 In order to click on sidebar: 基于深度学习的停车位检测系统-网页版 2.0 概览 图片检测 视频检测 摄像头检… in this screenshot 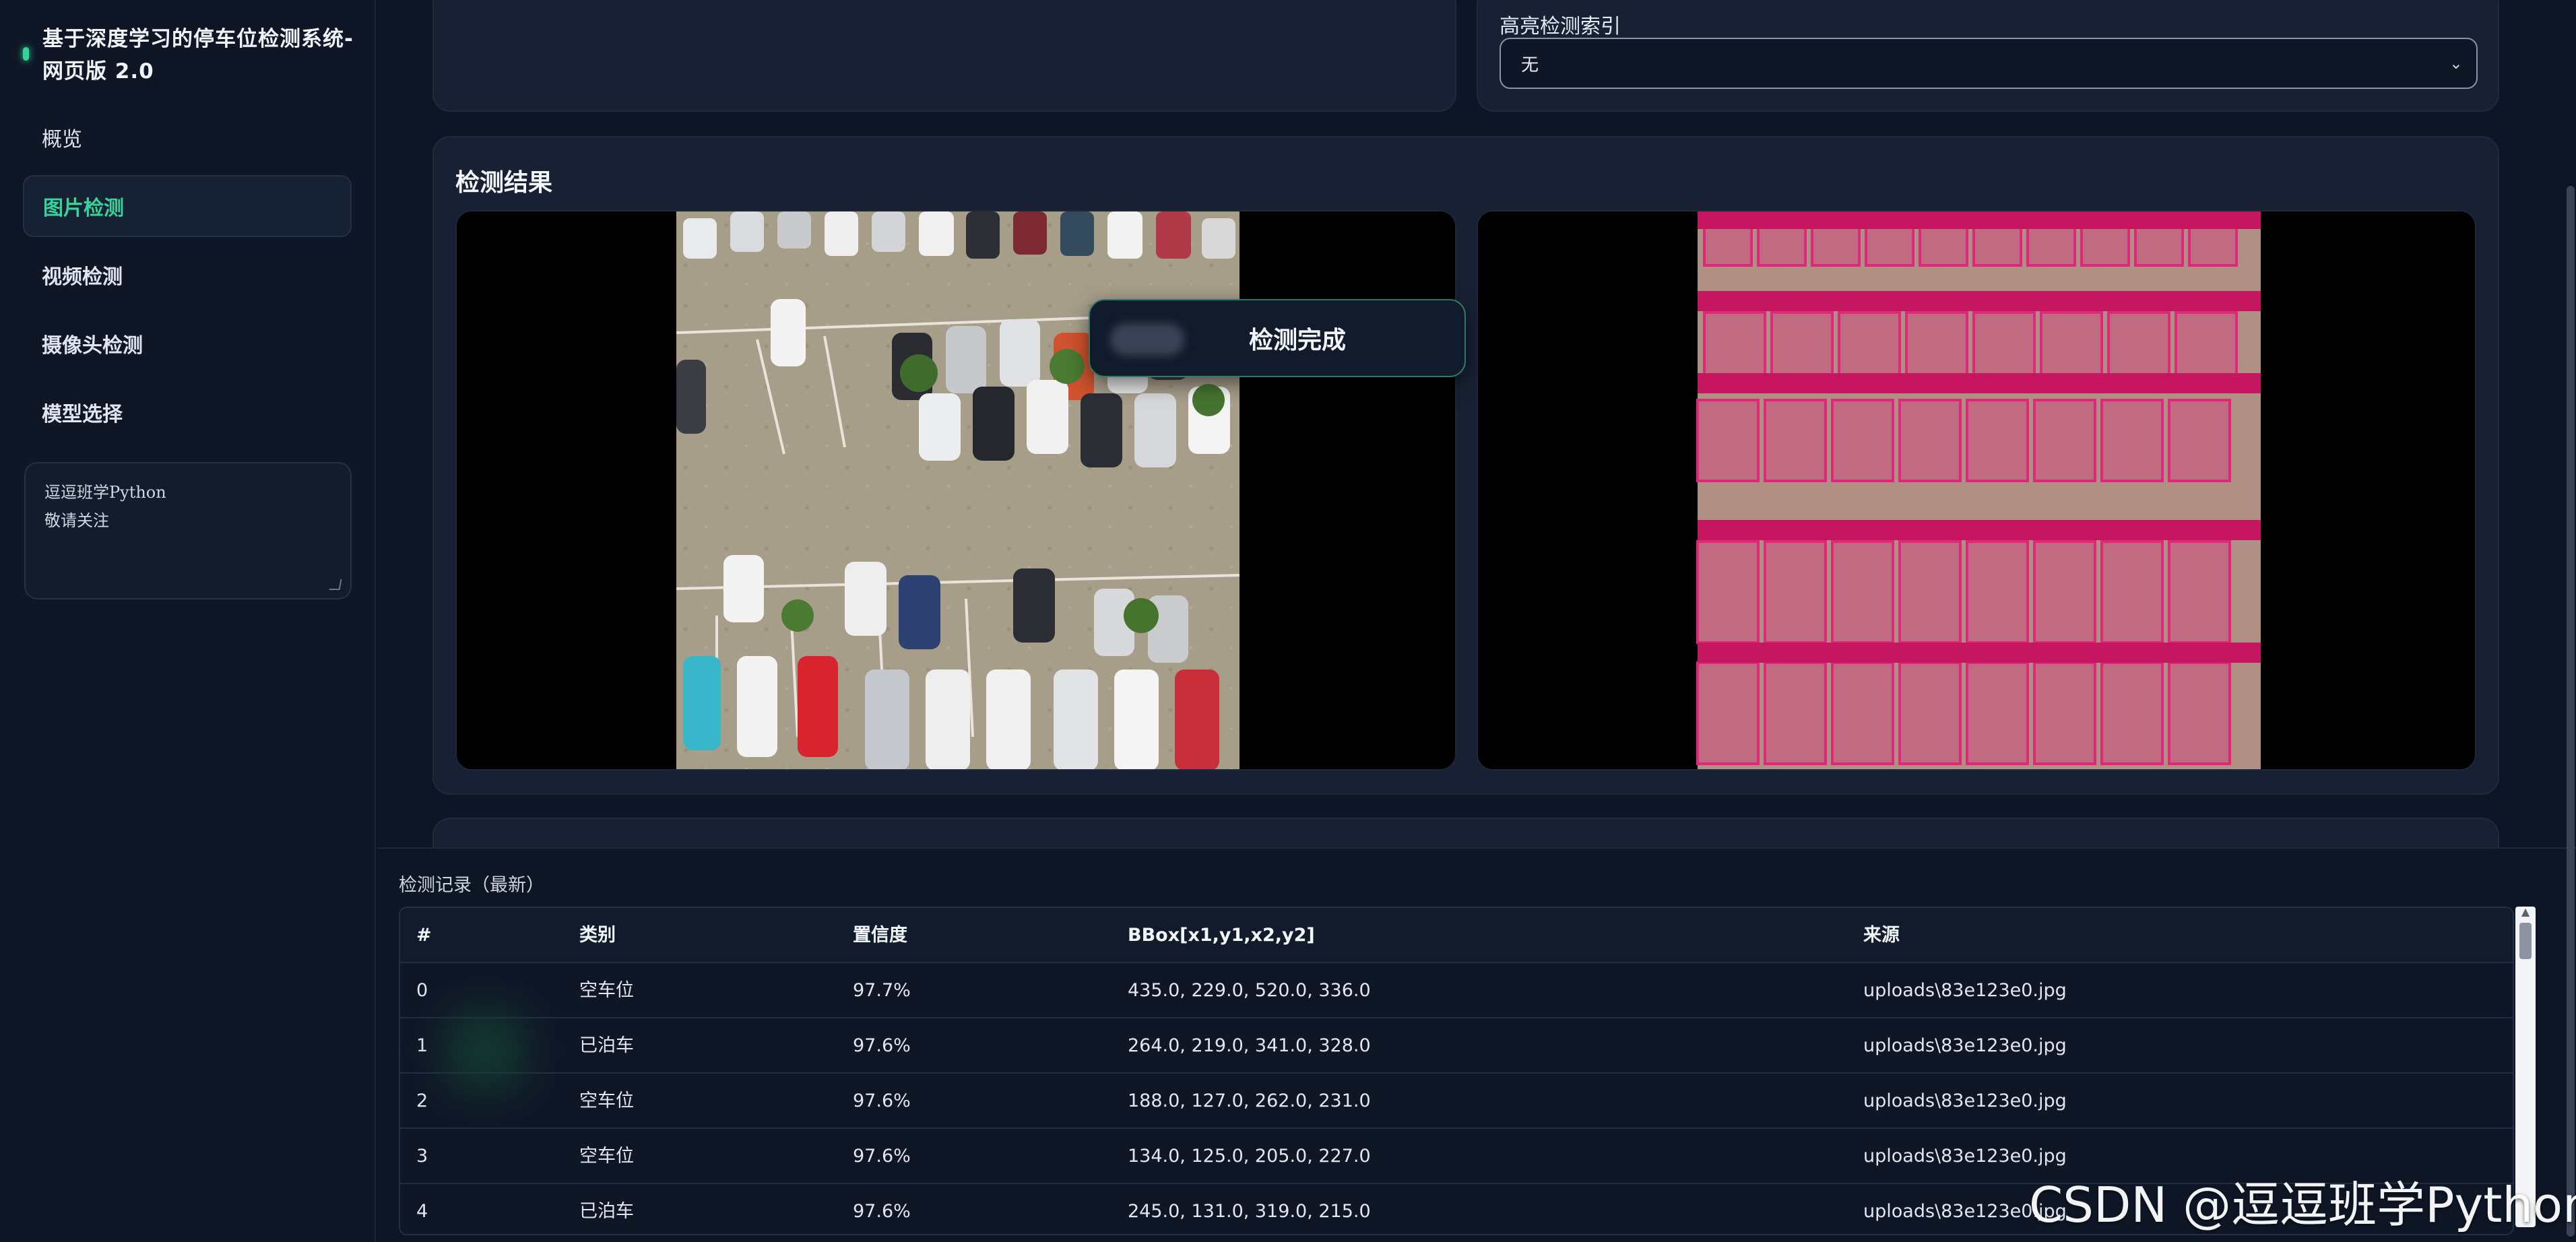, I will do `click(188, 621)`.